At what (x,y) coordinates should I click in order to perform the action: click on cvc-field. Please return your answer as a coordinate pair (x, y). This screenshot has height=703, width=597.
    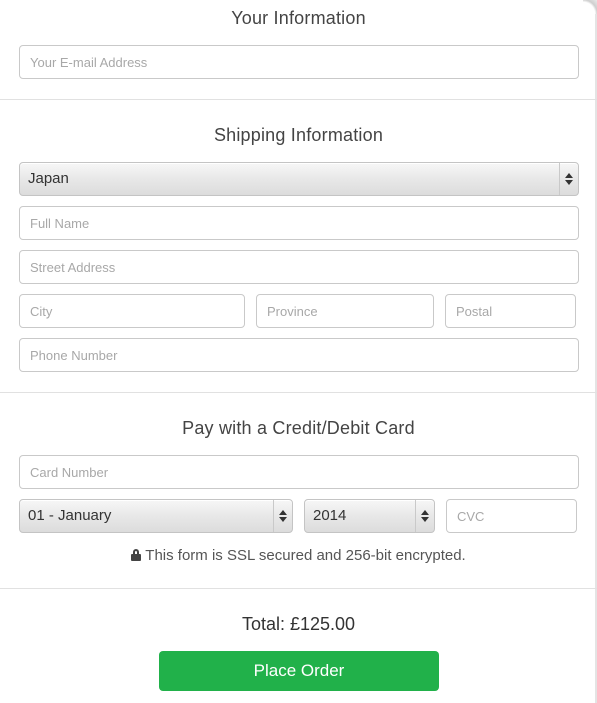
    Looking at the image, I should click on (511, 516).